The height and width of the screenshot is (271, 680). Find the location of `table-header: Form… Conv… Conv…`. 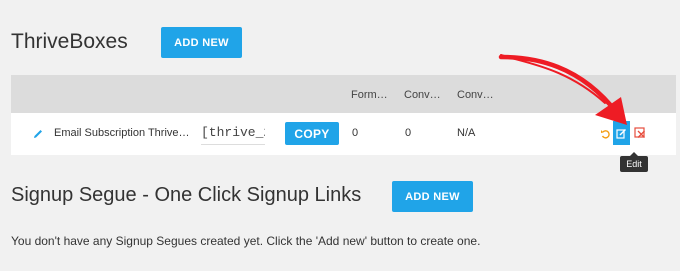

table-header: Form… Conv… Conv… is located at coordinates (343, 94).